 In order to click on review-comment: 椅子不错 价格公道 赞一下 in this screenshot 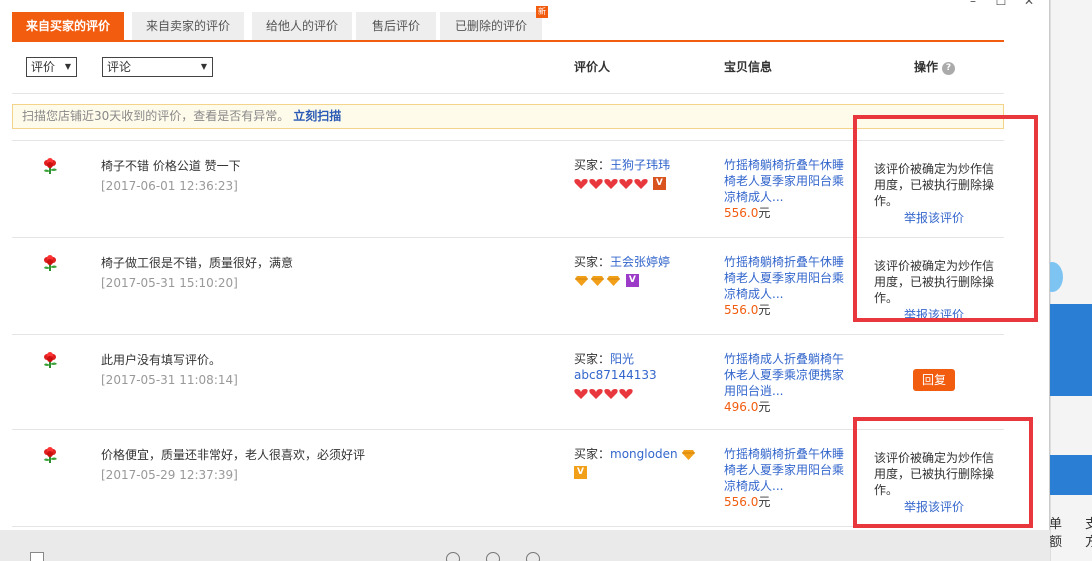, I will do `click(171, 166)`.